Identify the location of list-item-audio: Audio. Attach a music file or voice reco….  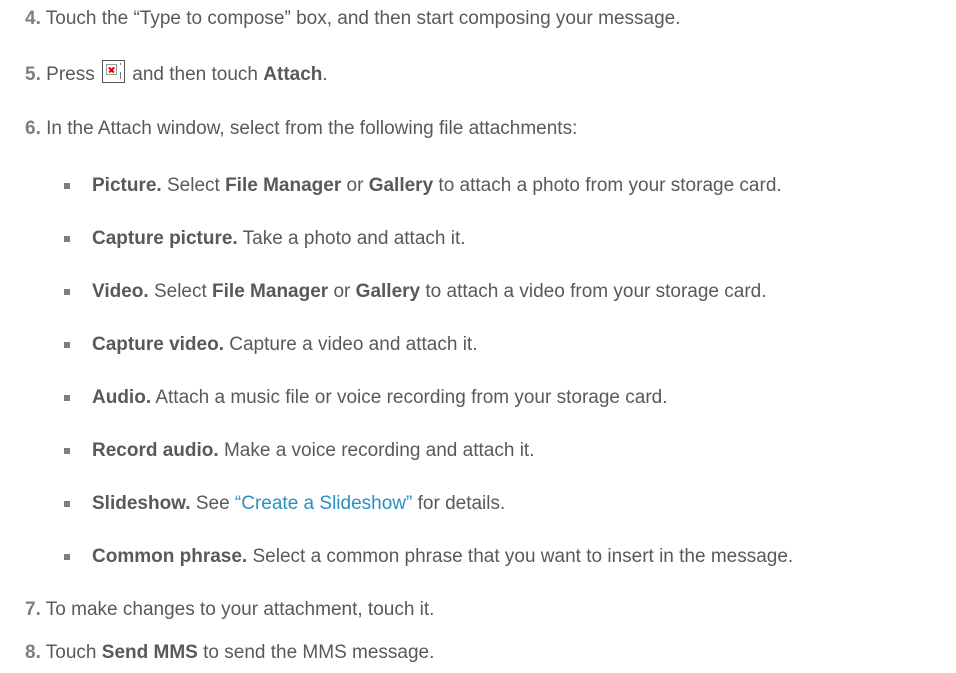
(380, 397).